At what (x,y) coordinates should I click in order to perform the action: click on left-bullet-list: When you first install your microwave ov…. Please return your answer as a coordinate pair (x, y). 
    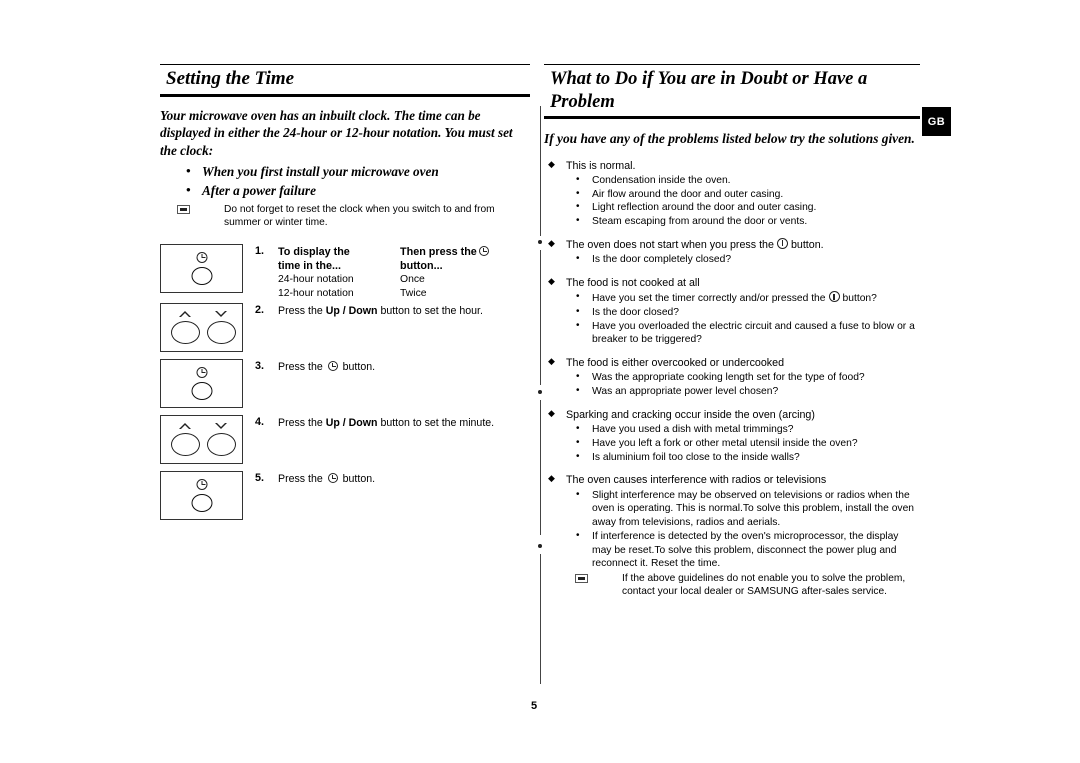
    Looking at the image, I should click on (345, 181).